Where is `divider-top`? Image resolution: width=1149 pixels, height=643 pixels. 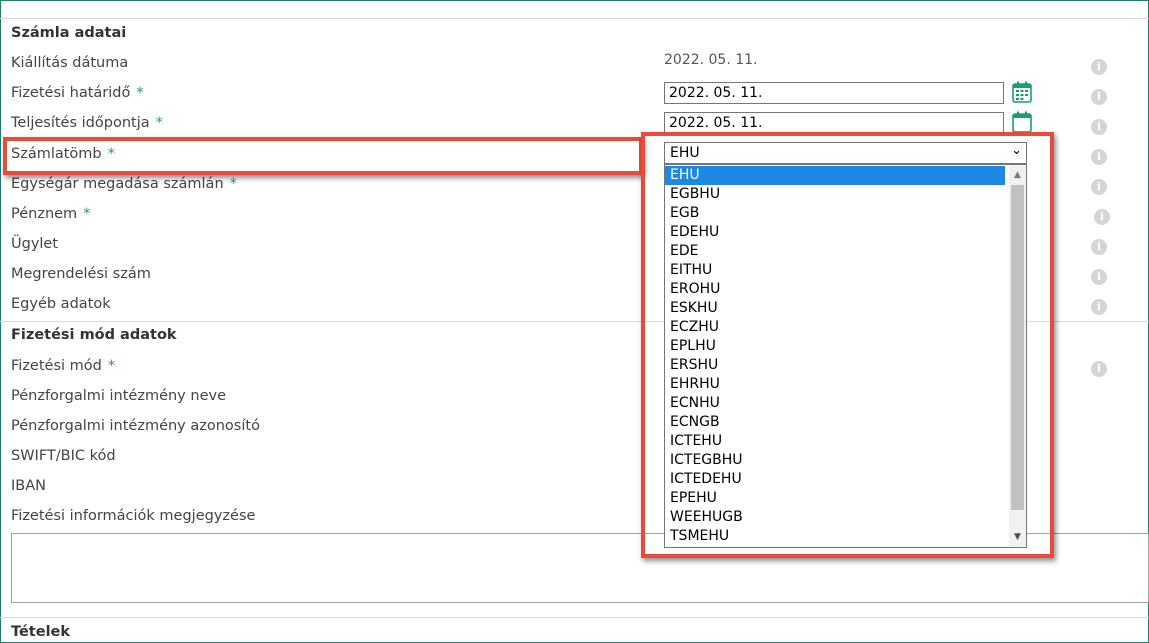 divider-top is located at coordinates (574, 18).